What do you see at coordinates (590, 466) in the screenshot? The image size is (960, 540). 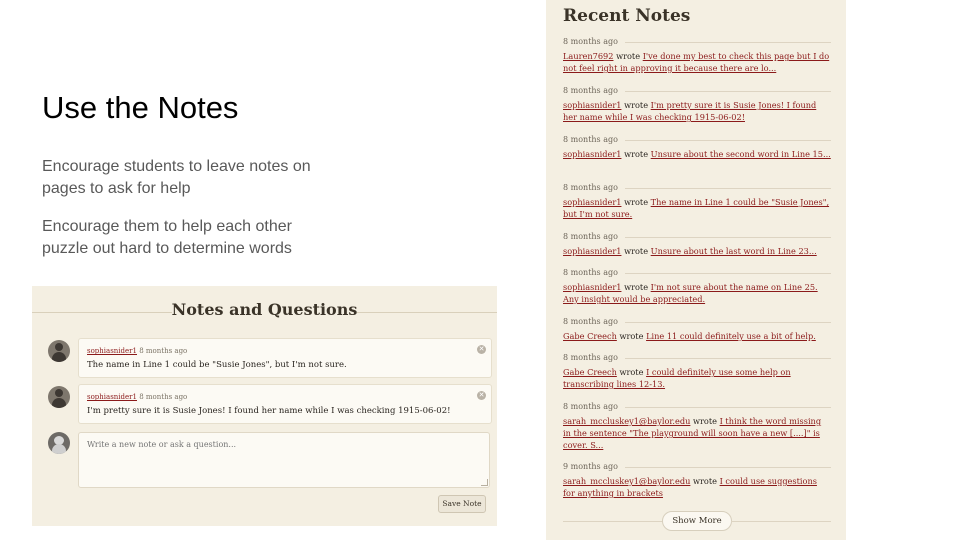 I see `recent-note-time: 9 months ago` at bounding box center [590, 466].